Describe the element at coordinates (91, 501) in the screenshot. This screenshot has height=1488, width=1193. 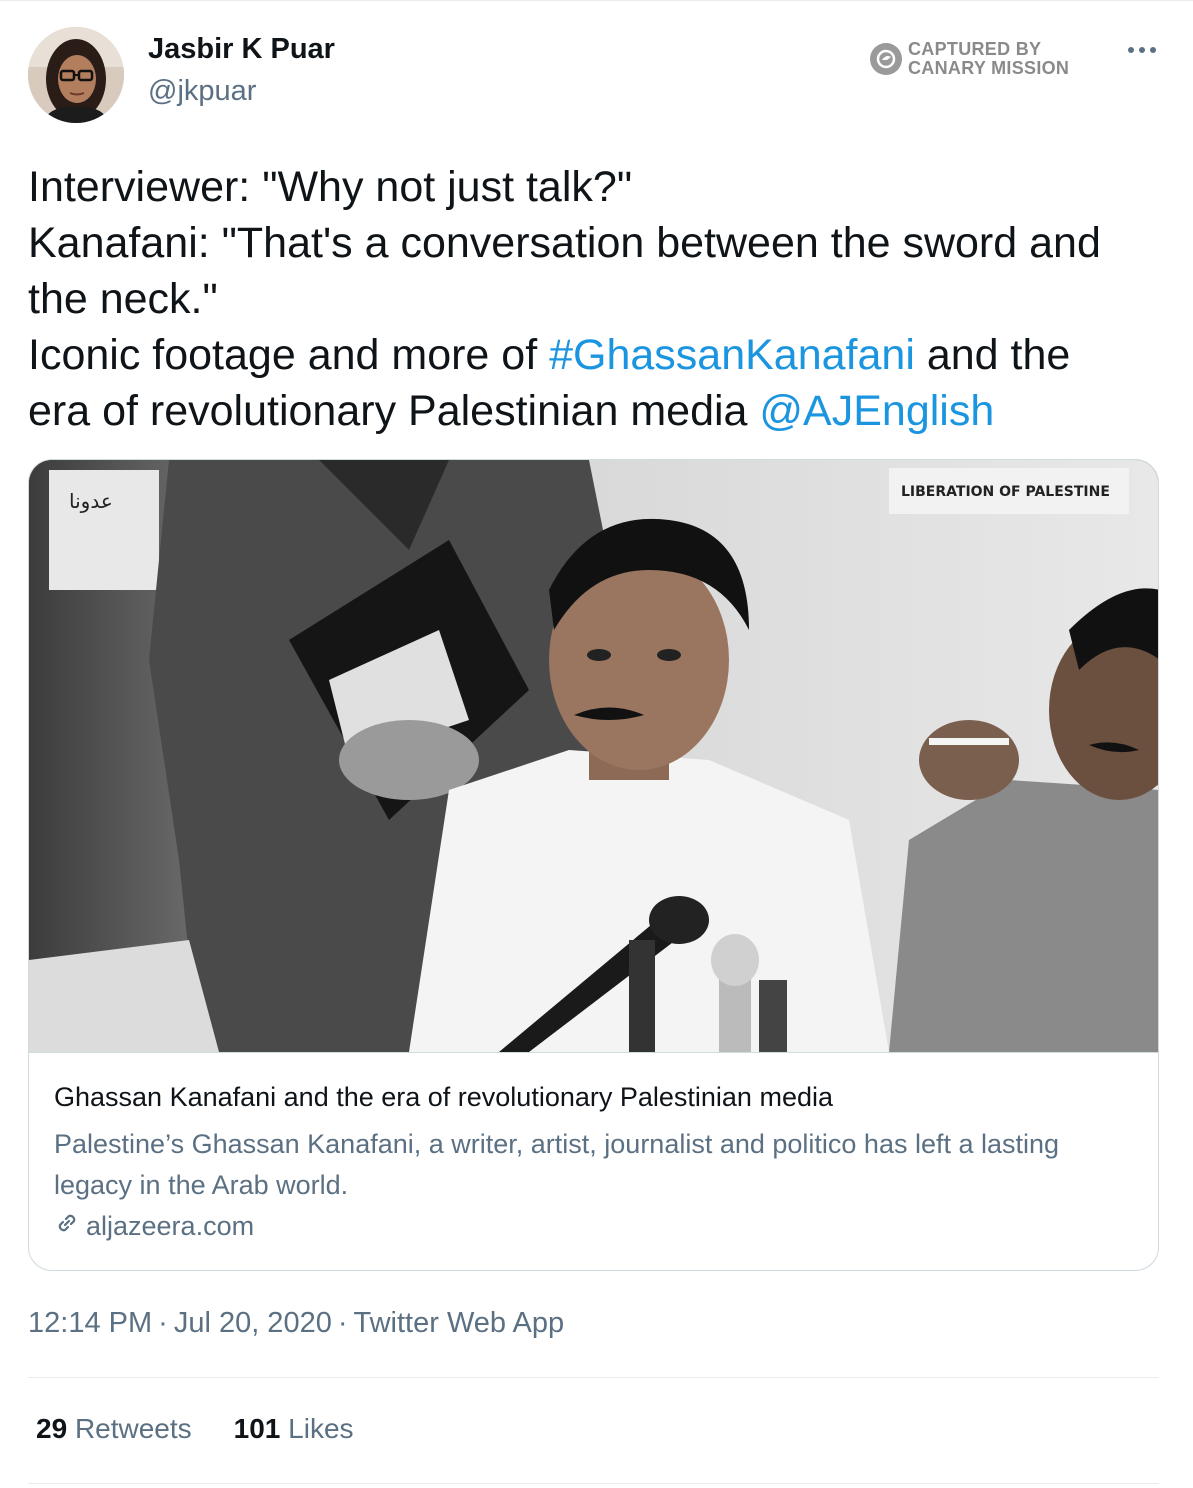
I see `arabic-sign-text: عدونا` at that location.